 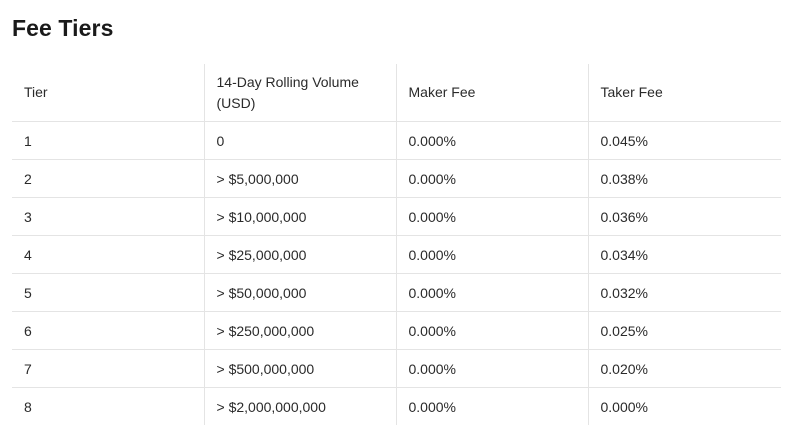 What do you see at coordinates (299, 93) in the screenshot?
I see `column-header-volume: 14-Day Rolling Volume (USD)` at bounding box center [299, 93].